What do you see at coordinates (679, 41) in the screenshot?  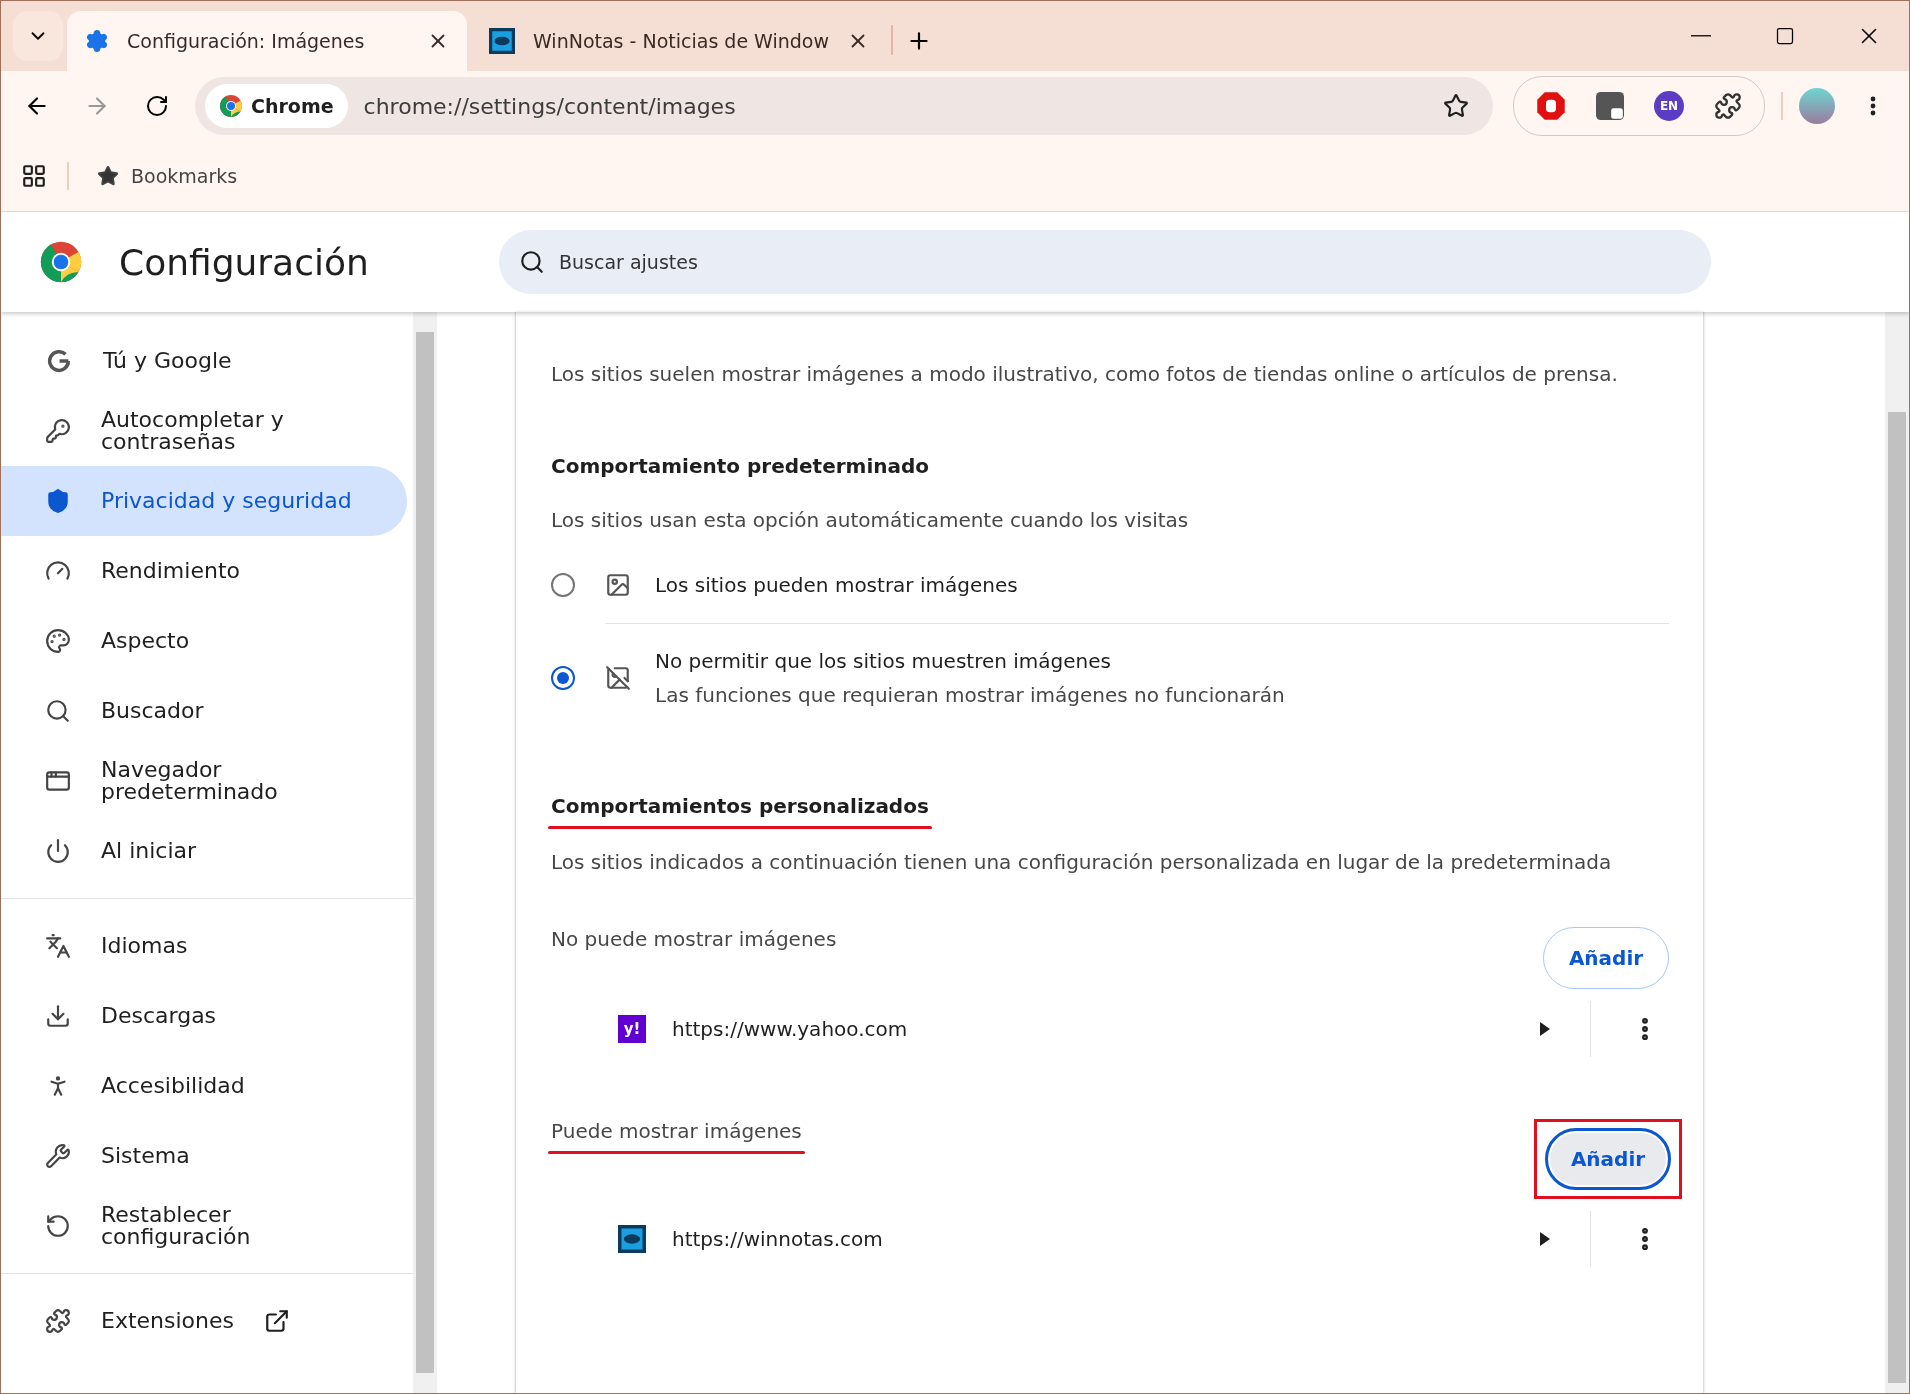 I see `browser-tab: WinNotas - Noticias de Window` at bounding box center [679, 41].